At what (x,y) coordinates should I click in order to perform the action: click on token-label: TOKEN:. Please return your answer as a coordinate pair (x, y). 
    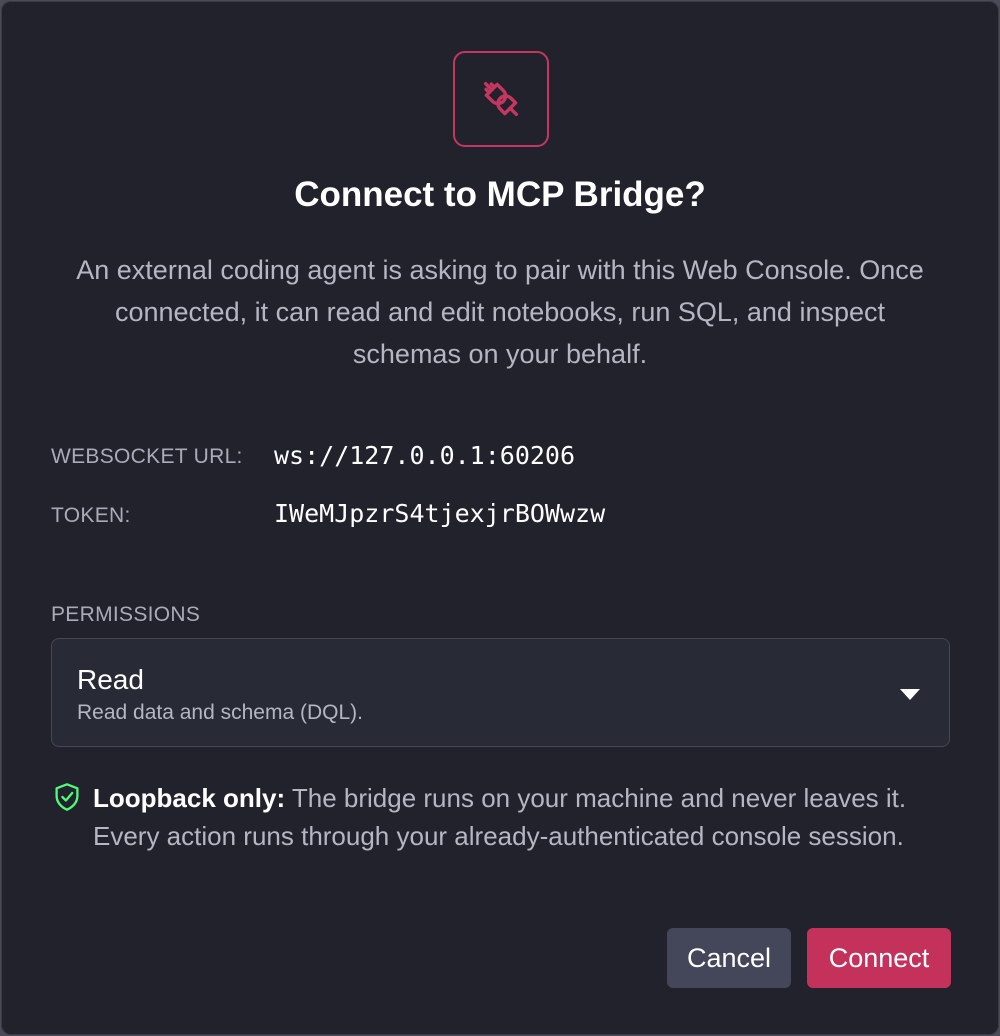
    Looking at the image, I should click on (91, 515).